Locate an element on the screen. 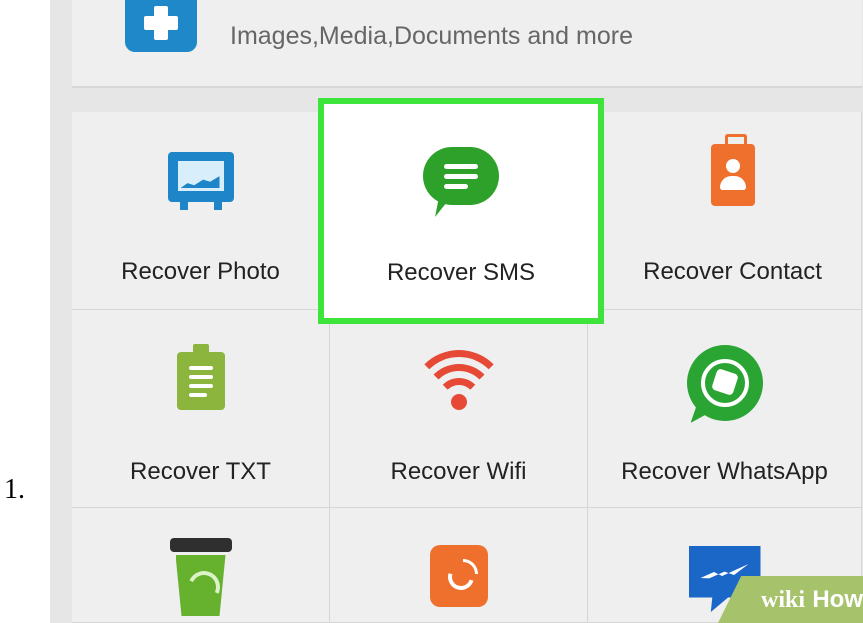  recycle-bin-icon is located at coordinates (200, 577).